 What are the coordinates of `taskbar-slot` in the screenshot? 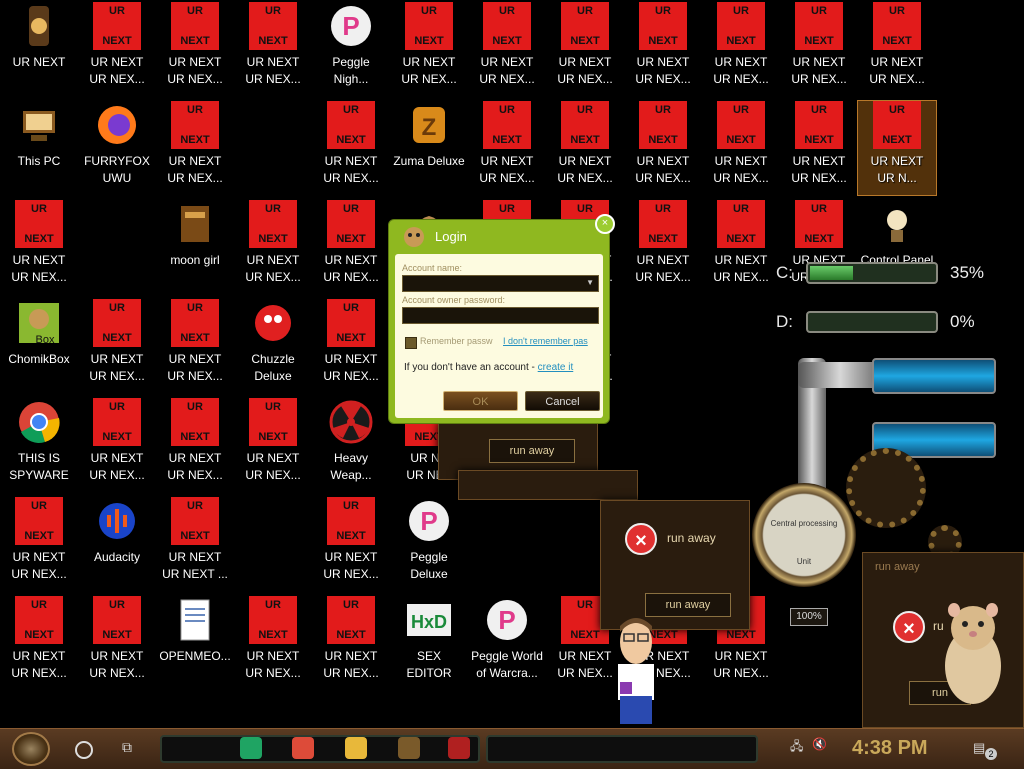 It's located at (622, 749).